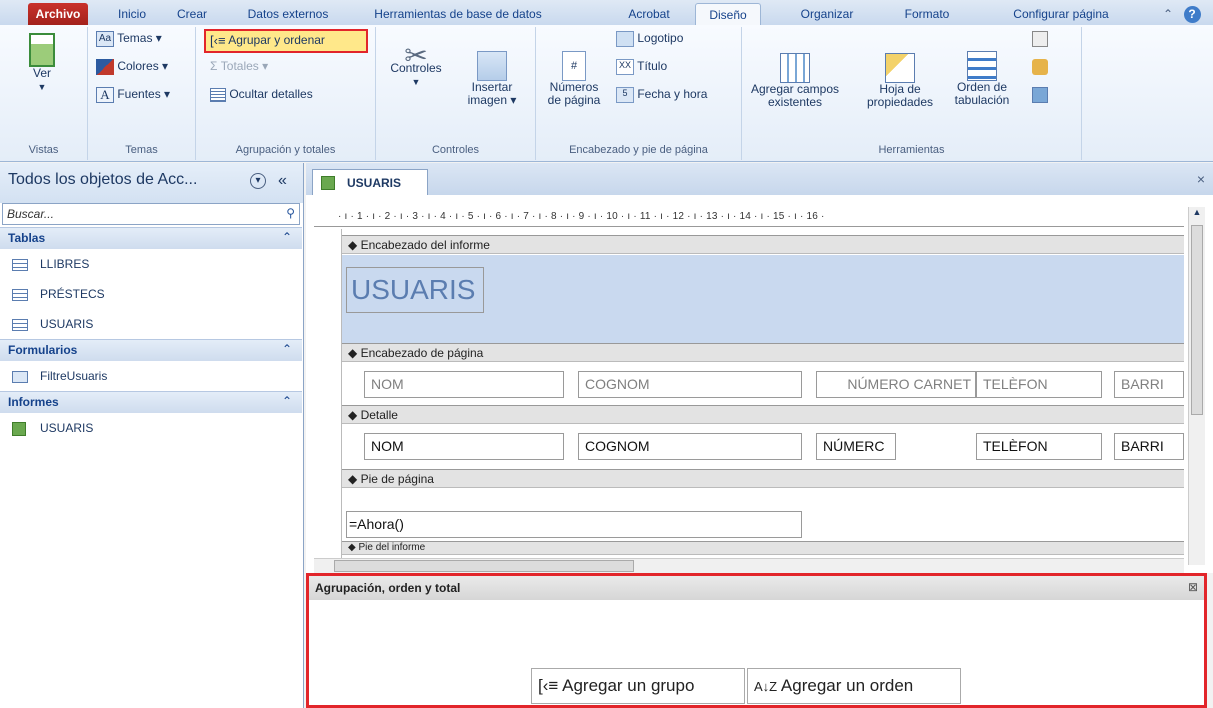 Image resolution: width=1213 pixels, height=708 pixels. I want to click on orden-tabulacion-button: Orden de tabulación, so click(982, 79).